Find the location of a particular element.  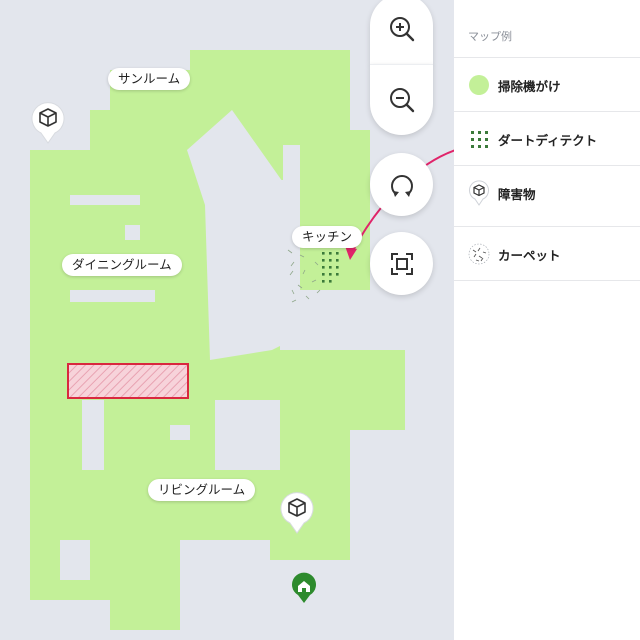

legend-item-carpet: カーペット is located at coordinates (547, 253).